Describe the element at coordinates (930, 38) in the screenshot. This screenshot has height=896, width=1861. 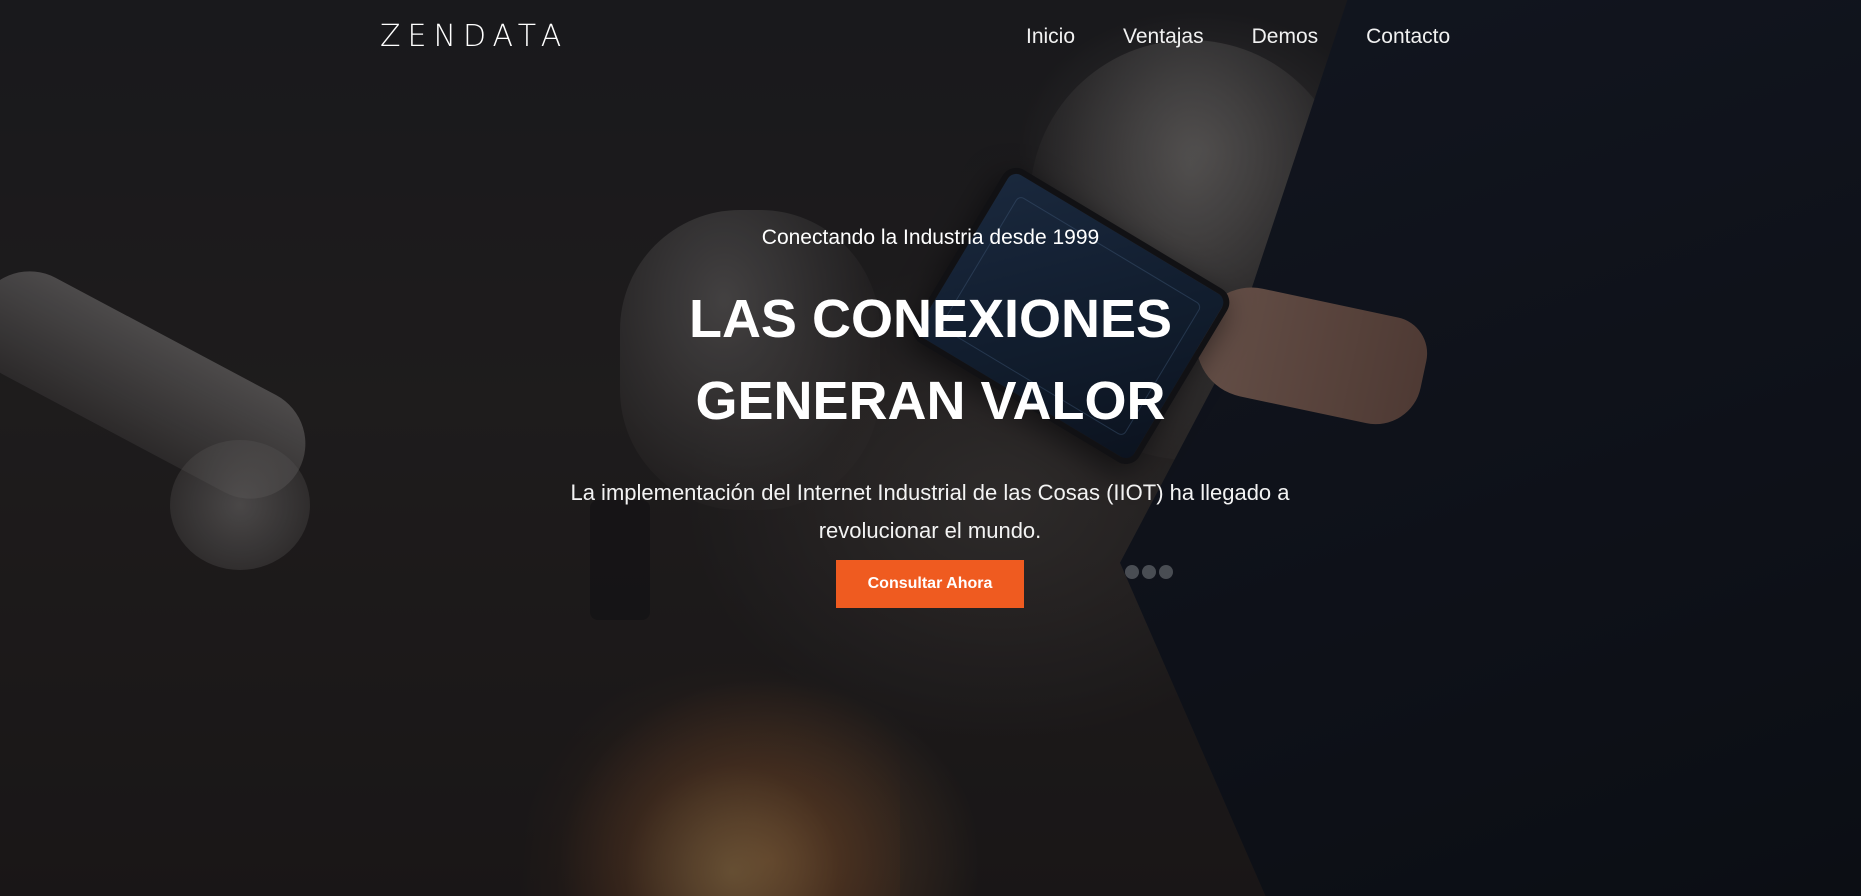
I see `navbar: ZENDATA Inicio Ventajas Demos Contacto` at that location.